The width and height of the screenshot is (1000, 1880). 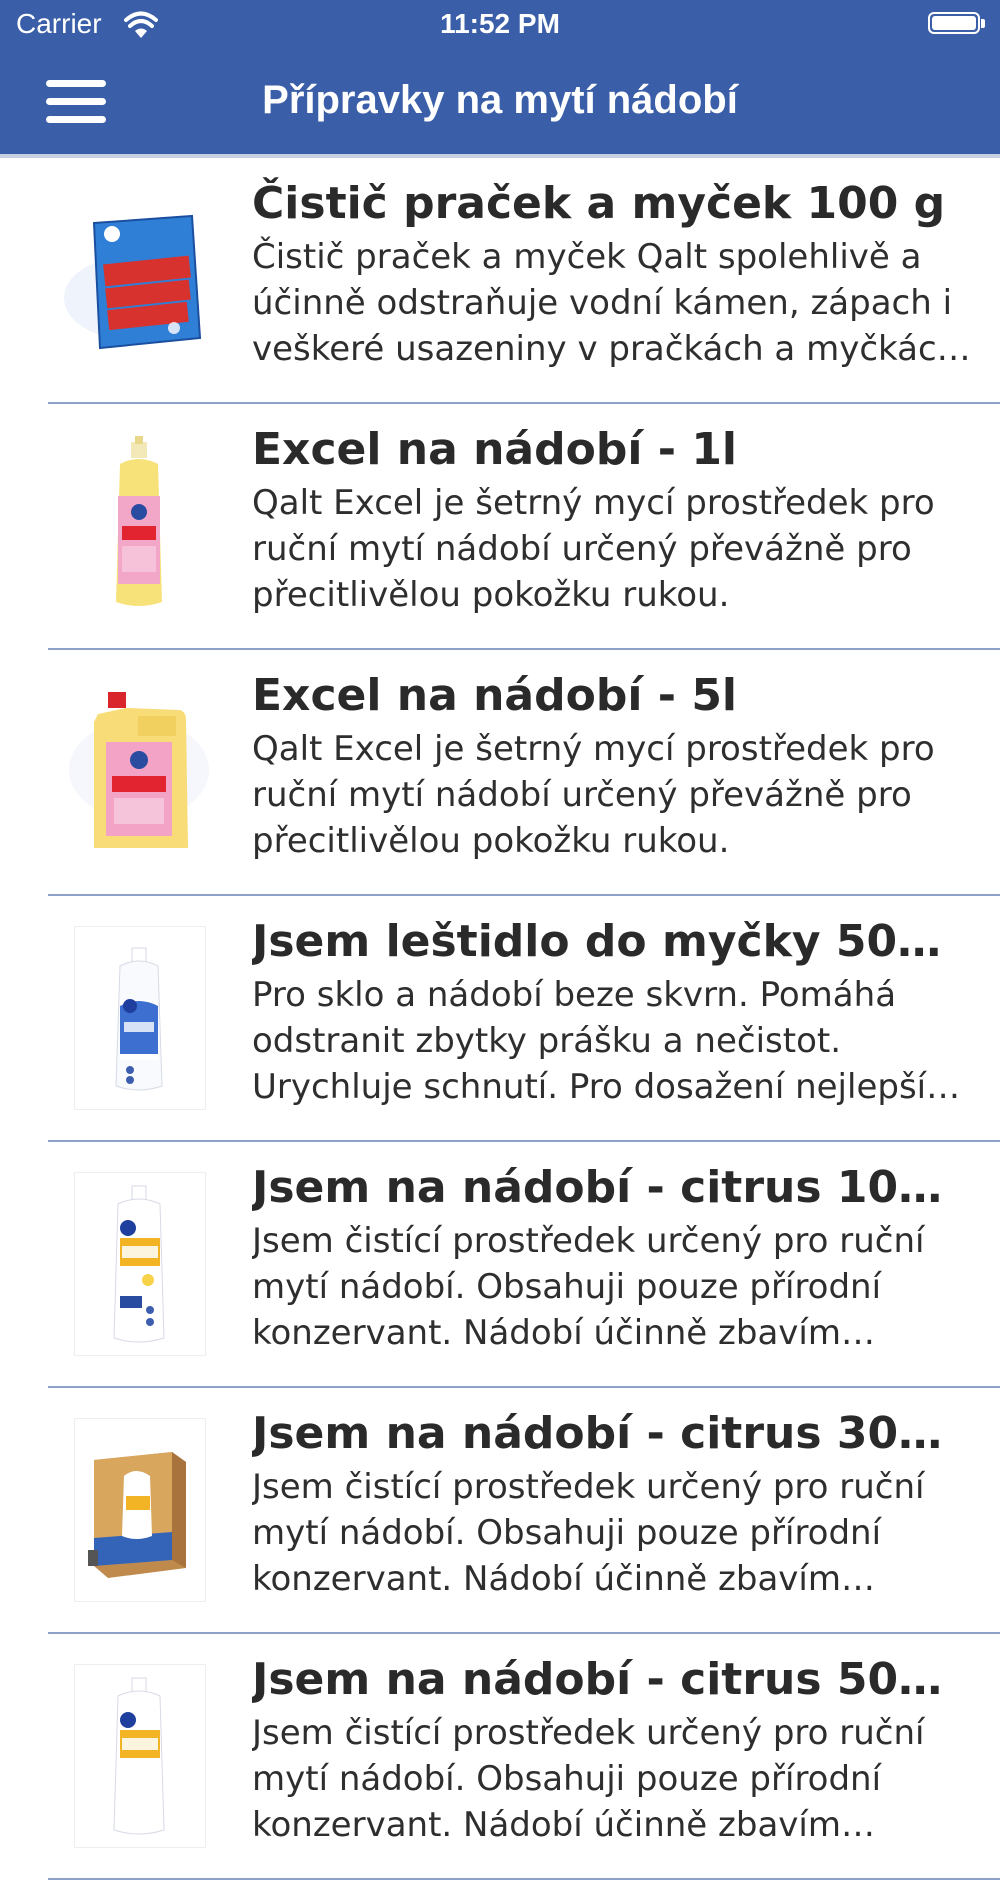 I want to click on product-title: Čistič praček a myček 100 g, so click(x=599, y=203).